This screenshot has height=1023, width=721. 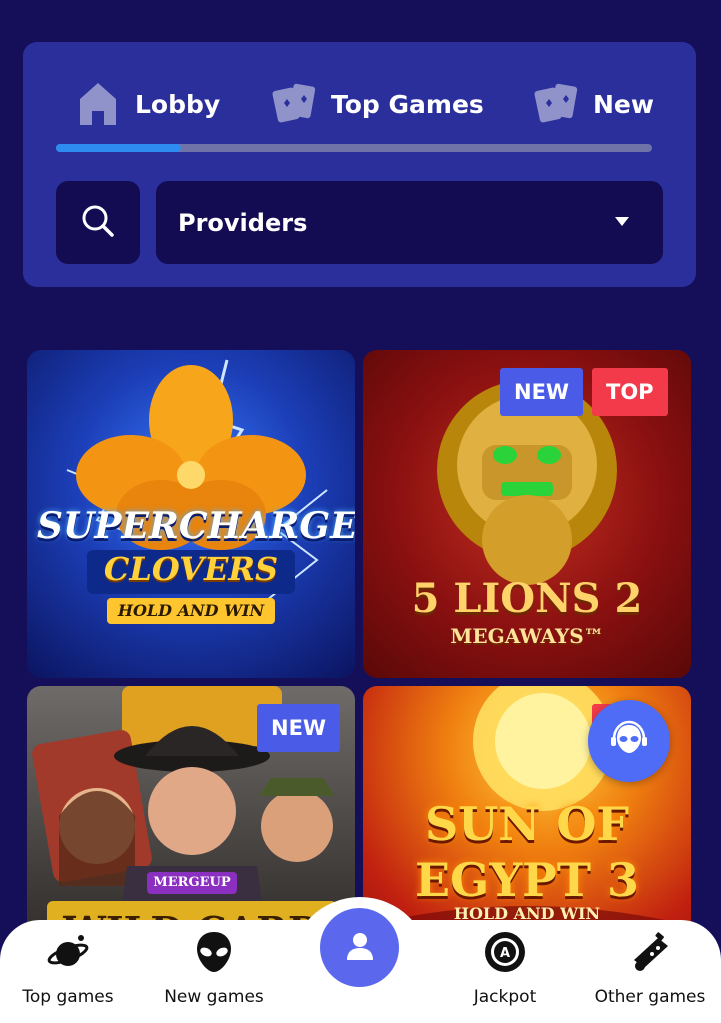 I want to click on top-badge: TOP, so click(x=630, y=392).